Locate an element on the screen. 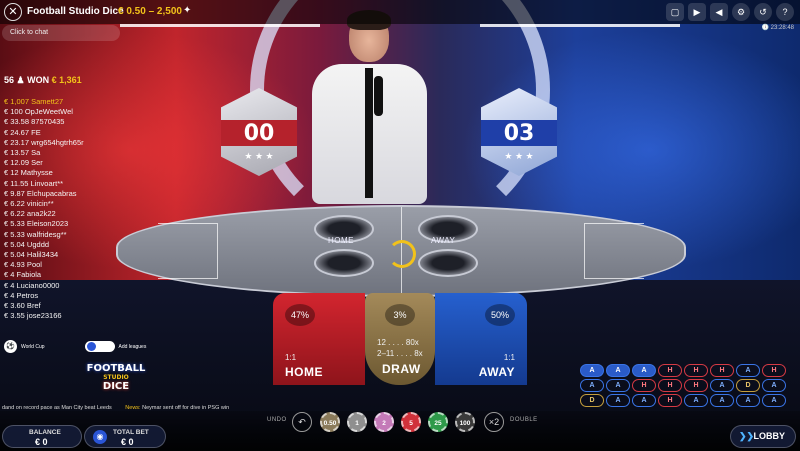 This screenshot has height=451, width=800. won-amount: € 1,361 is located at coordinates (66, 80).